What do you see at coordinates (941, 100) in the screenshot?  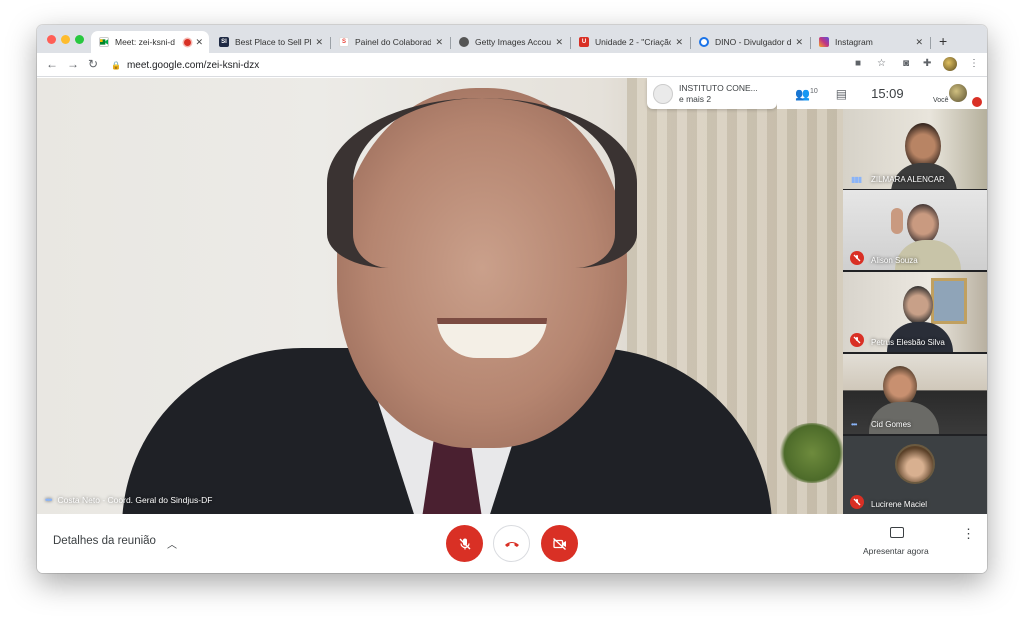 I see `self-label: Você` at bounding box center [941, 100].